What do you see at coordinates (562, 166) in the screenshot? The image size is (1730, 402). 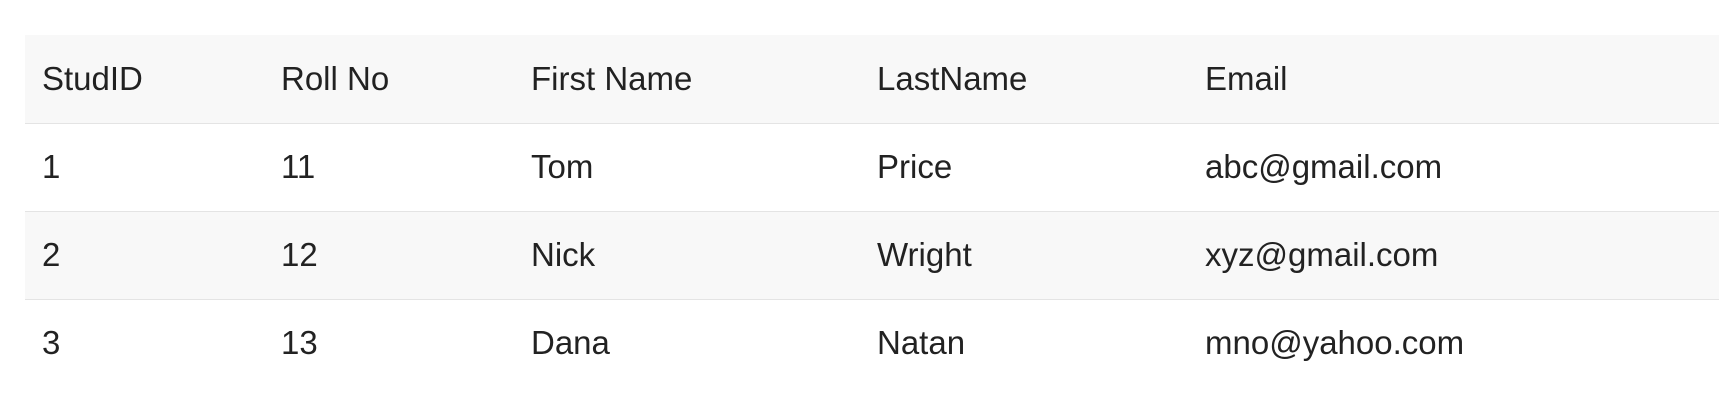 I see `cell-first-name: Tom` at bounding box center [562, 166].